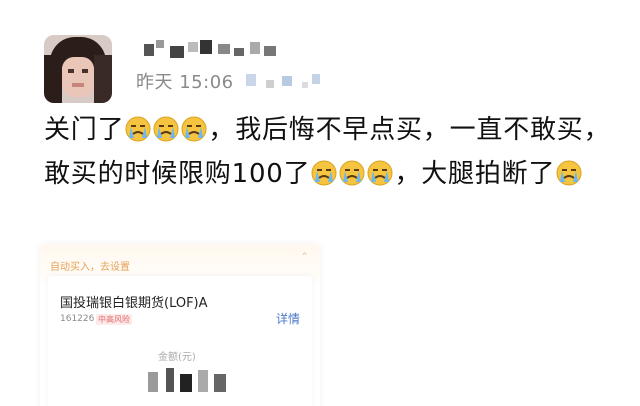 This screenshot has height=406, width=640. What do you see at coordinates (286, 80) in the screenshot?
I see `meta-mosaic` at bounding box center [286, 80].